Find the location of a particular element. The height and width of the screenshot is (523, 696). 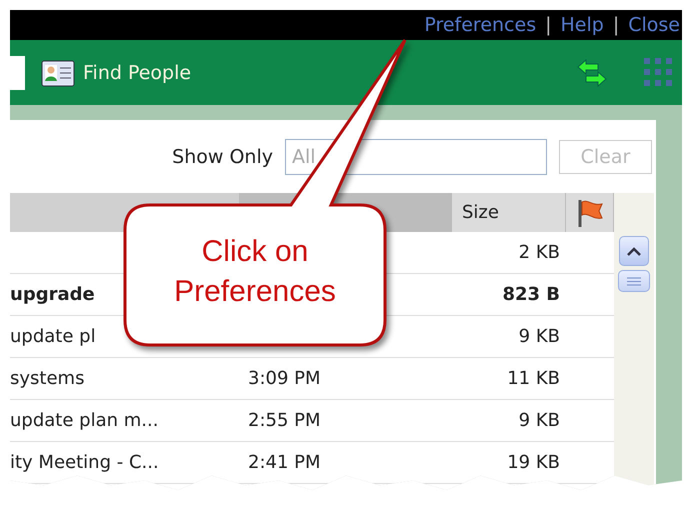

size-cell: 2 KB is located at coordinates (539, 252).